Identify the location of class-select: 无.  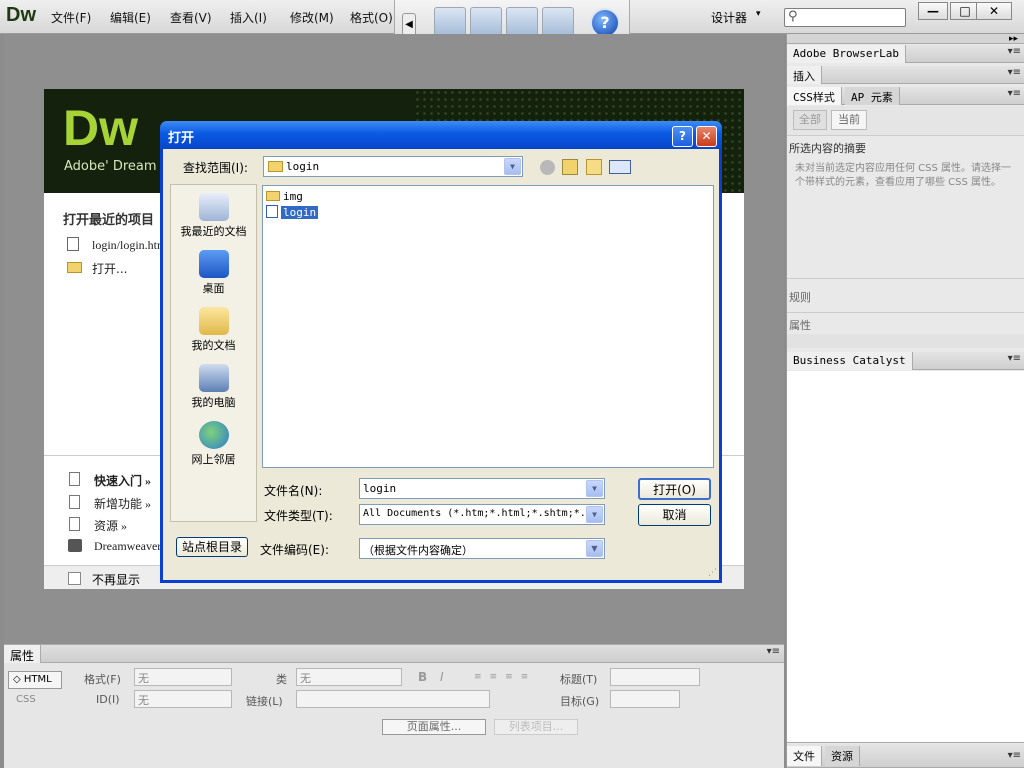
(349, 677).